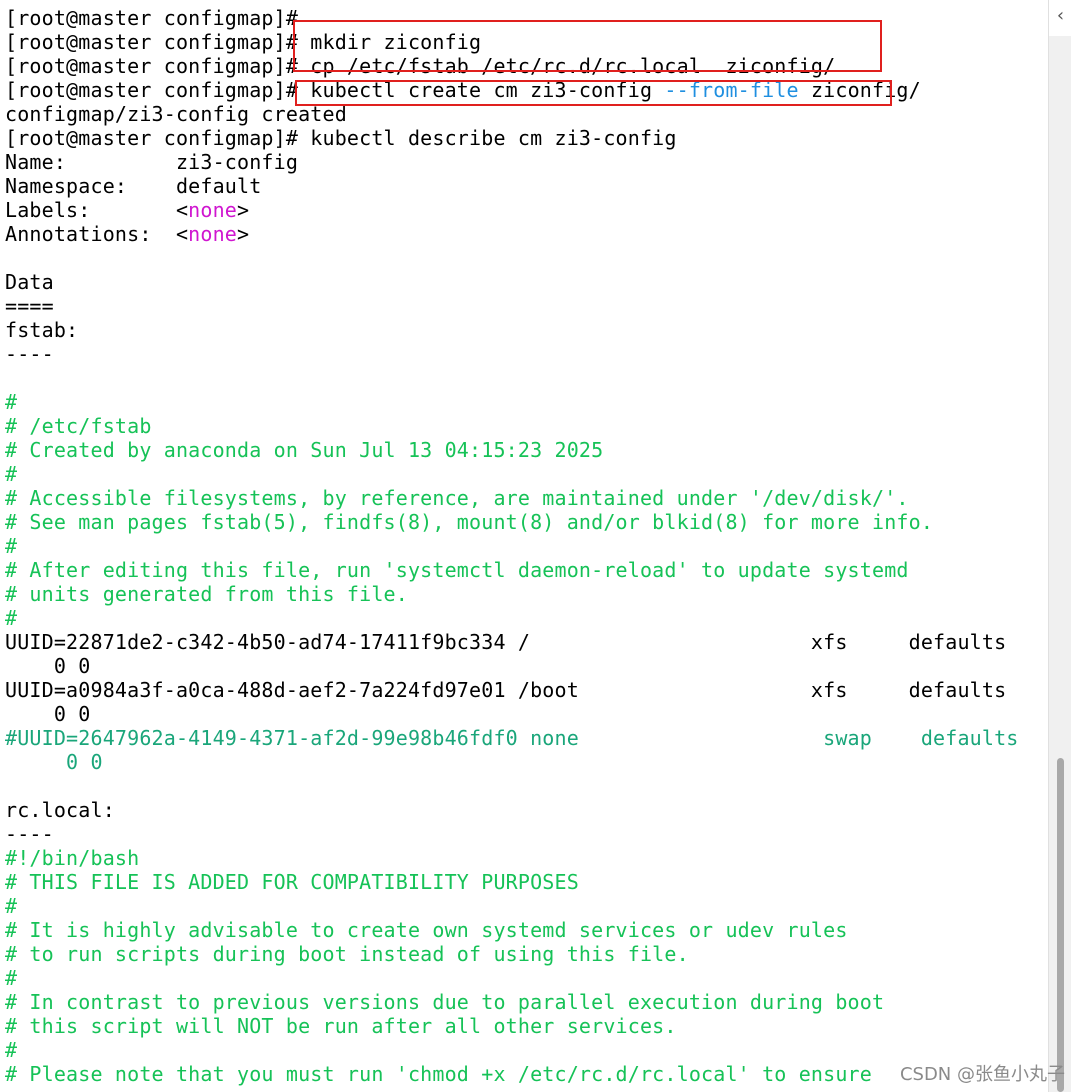 This screenshot has width=1071, height=1092. I want to click on terminal-text: Labels: <, so click(97, 210).